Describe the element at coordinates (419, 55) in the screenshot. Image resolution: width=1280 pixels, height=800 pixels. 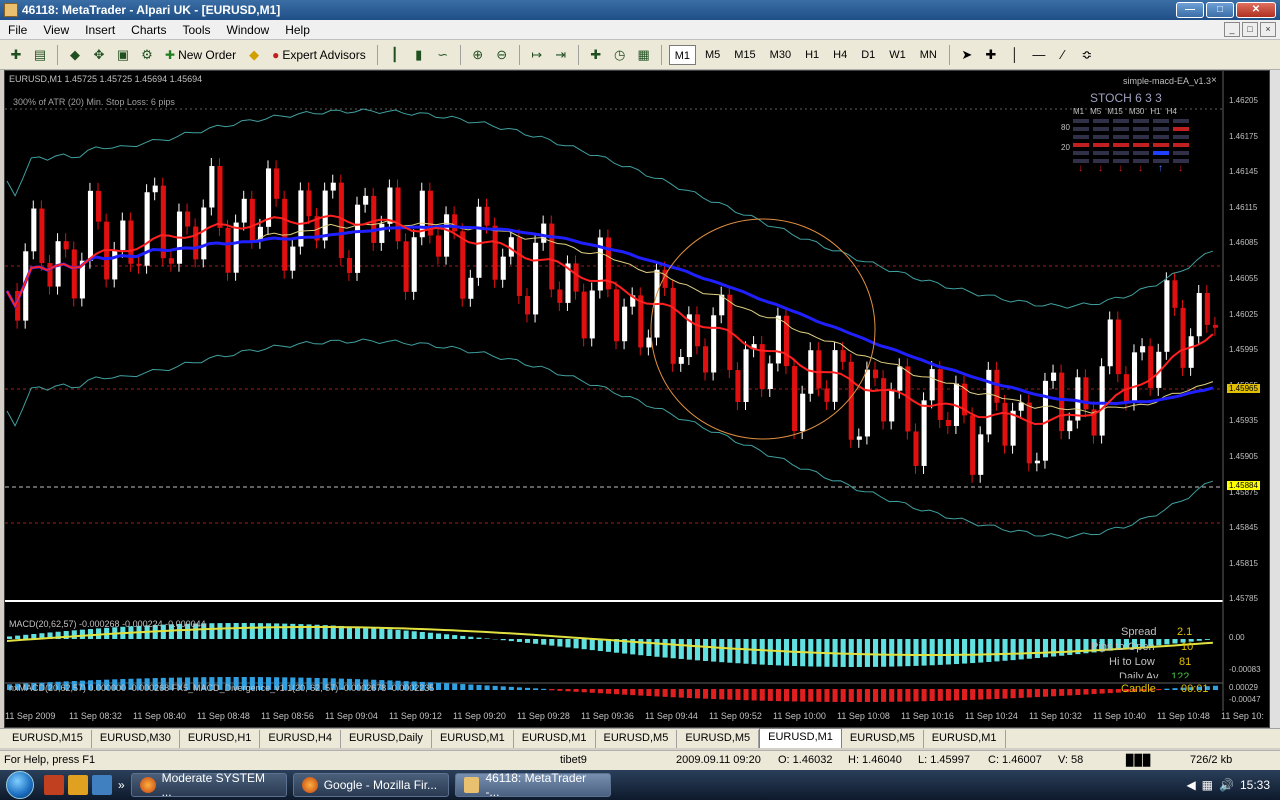
I see `candlestick-icon: ▮` at that location.